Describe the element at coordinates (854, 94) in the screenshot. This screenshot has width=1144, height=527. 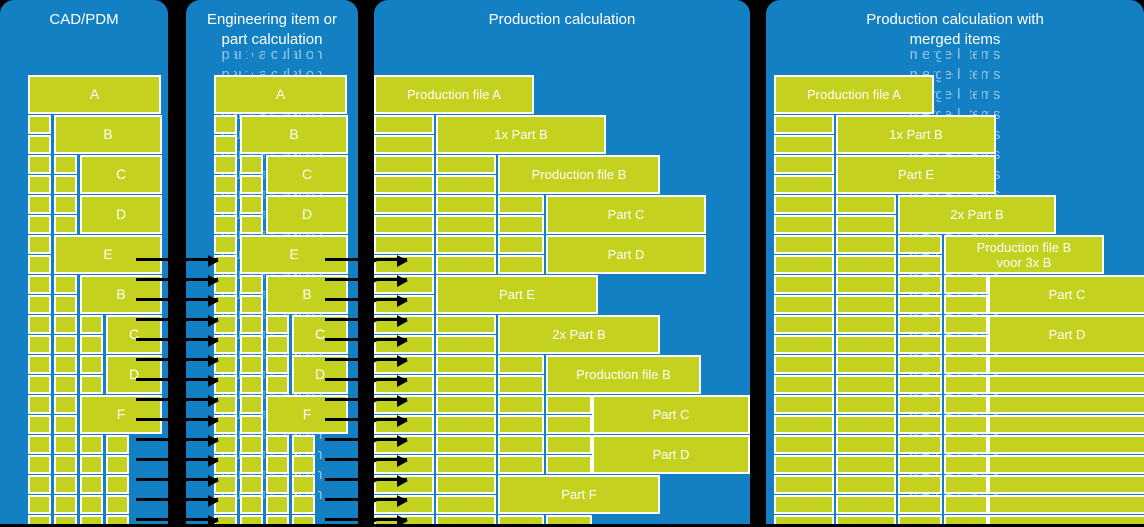
I see `merged-block: Production file A` at that location.